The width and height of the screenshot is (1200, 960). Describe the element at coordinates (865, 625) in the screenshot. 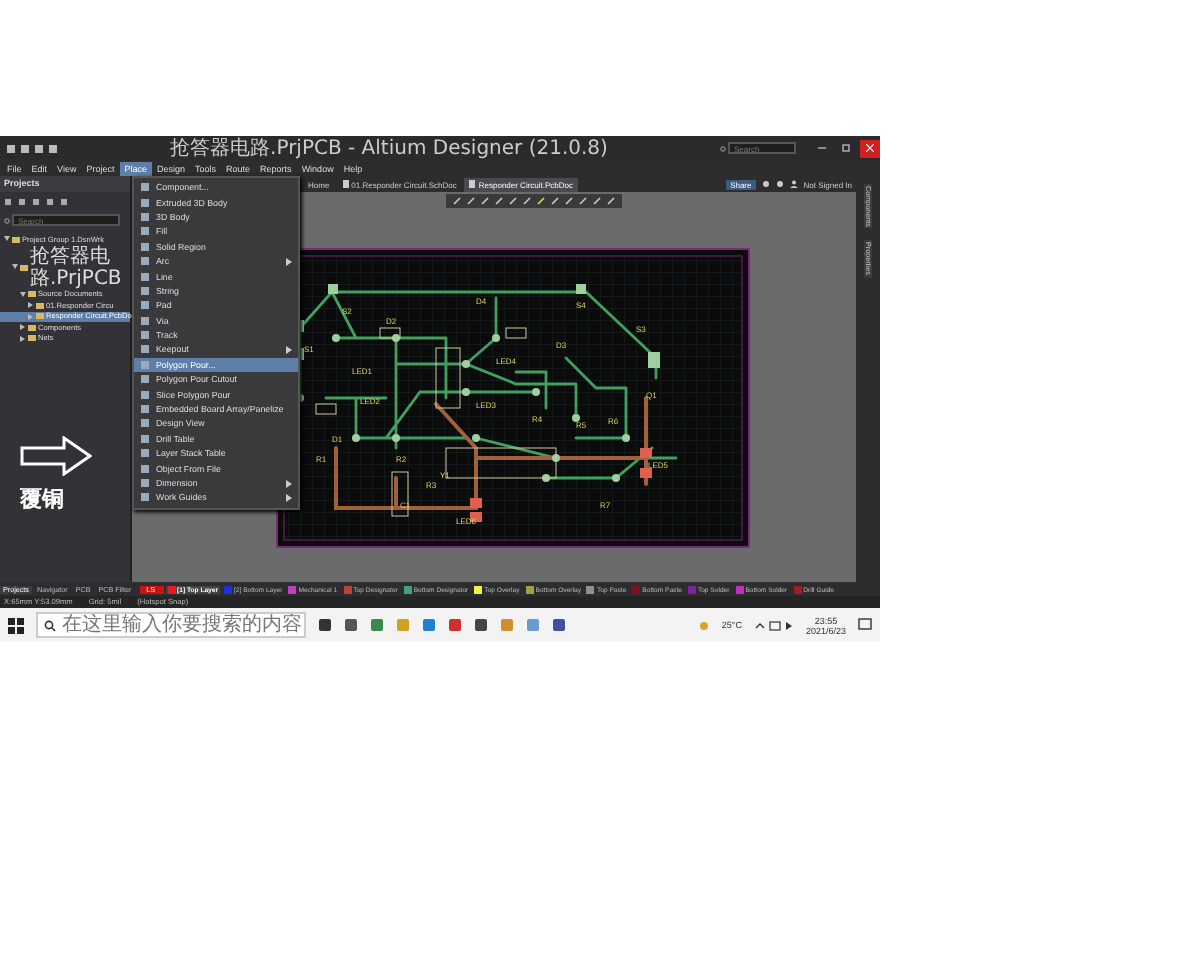

I see `notification-icon` at that location.